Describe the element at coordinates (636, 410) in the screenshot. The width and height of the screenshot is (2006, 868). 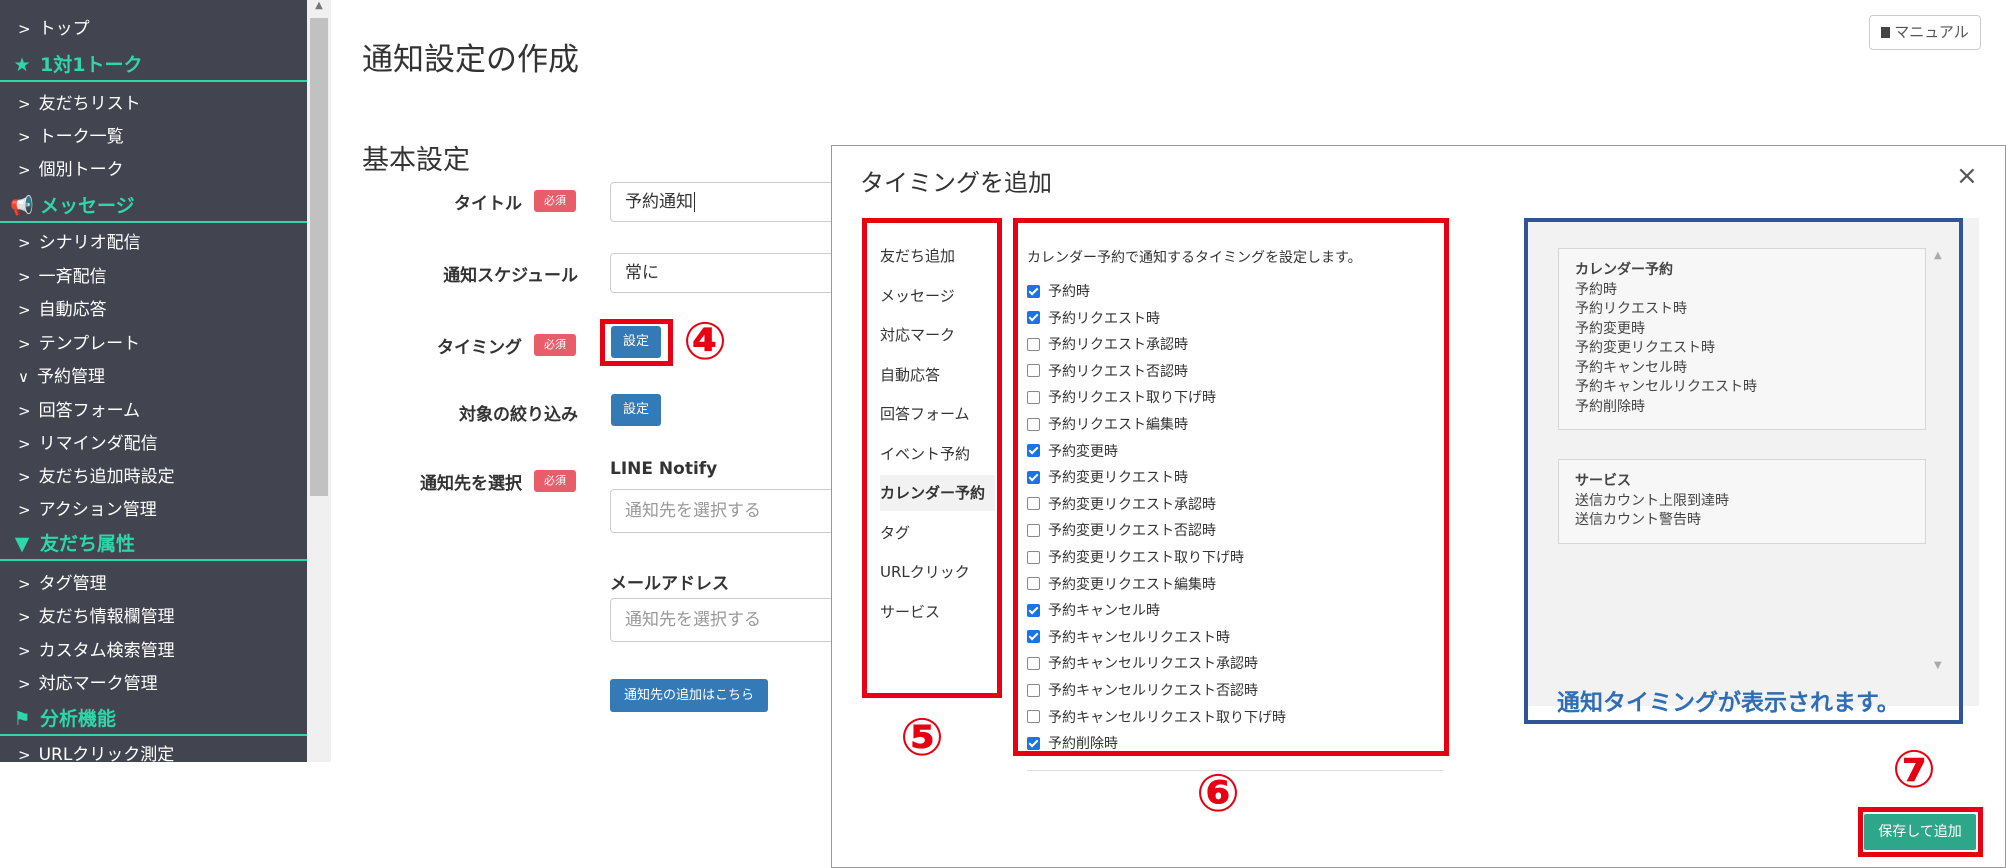
I see `filter-settings-button: 設定` at that location.